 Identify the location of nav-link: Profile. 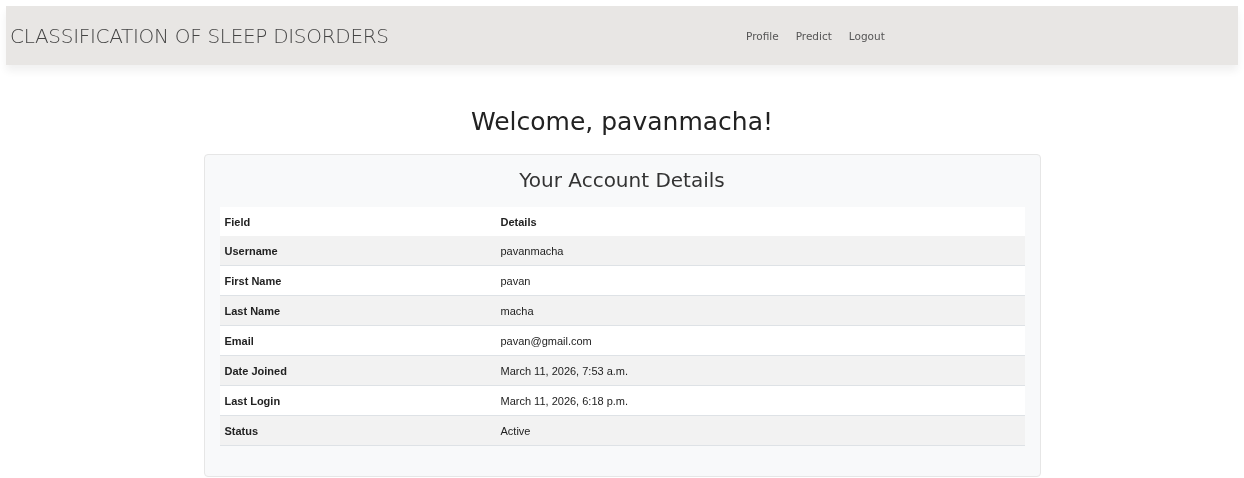
(762, 35).